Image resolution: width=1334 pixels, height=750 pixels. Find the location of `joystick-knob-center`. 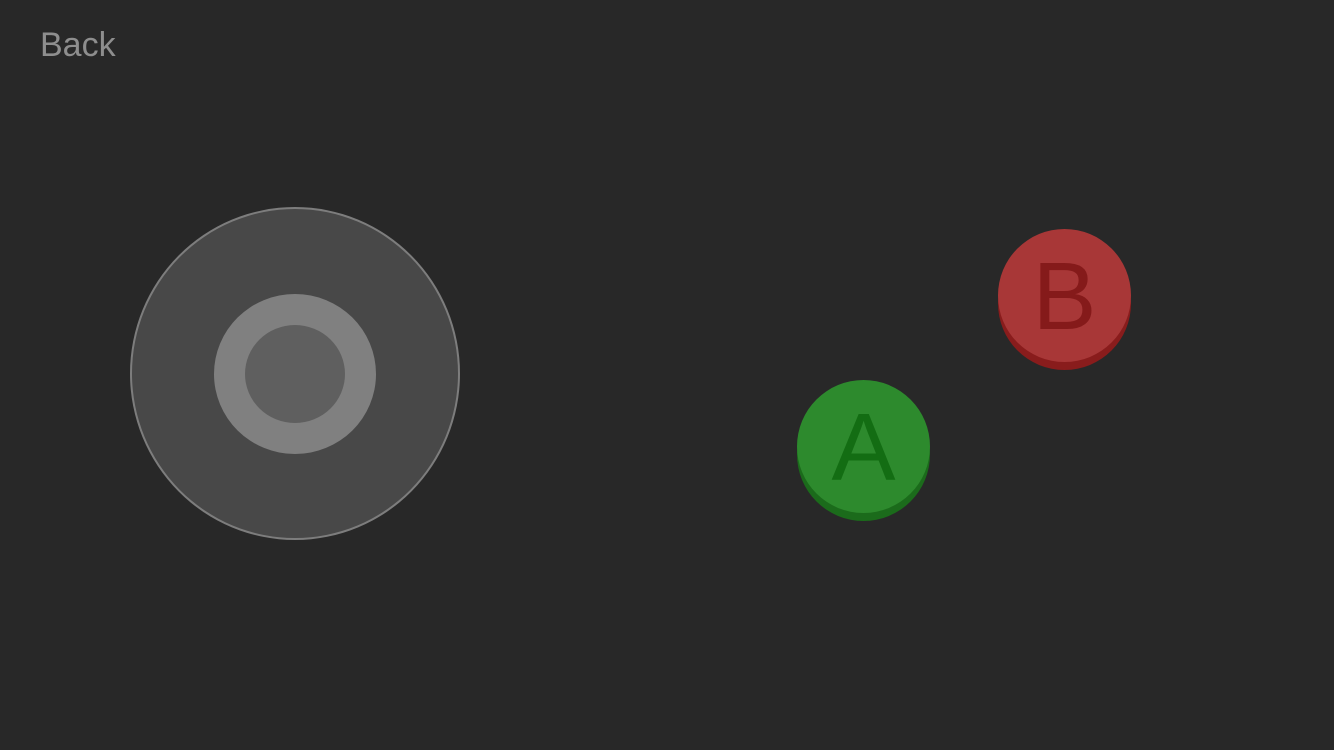

joystick-knob-center is located at coordinates (295, 374).